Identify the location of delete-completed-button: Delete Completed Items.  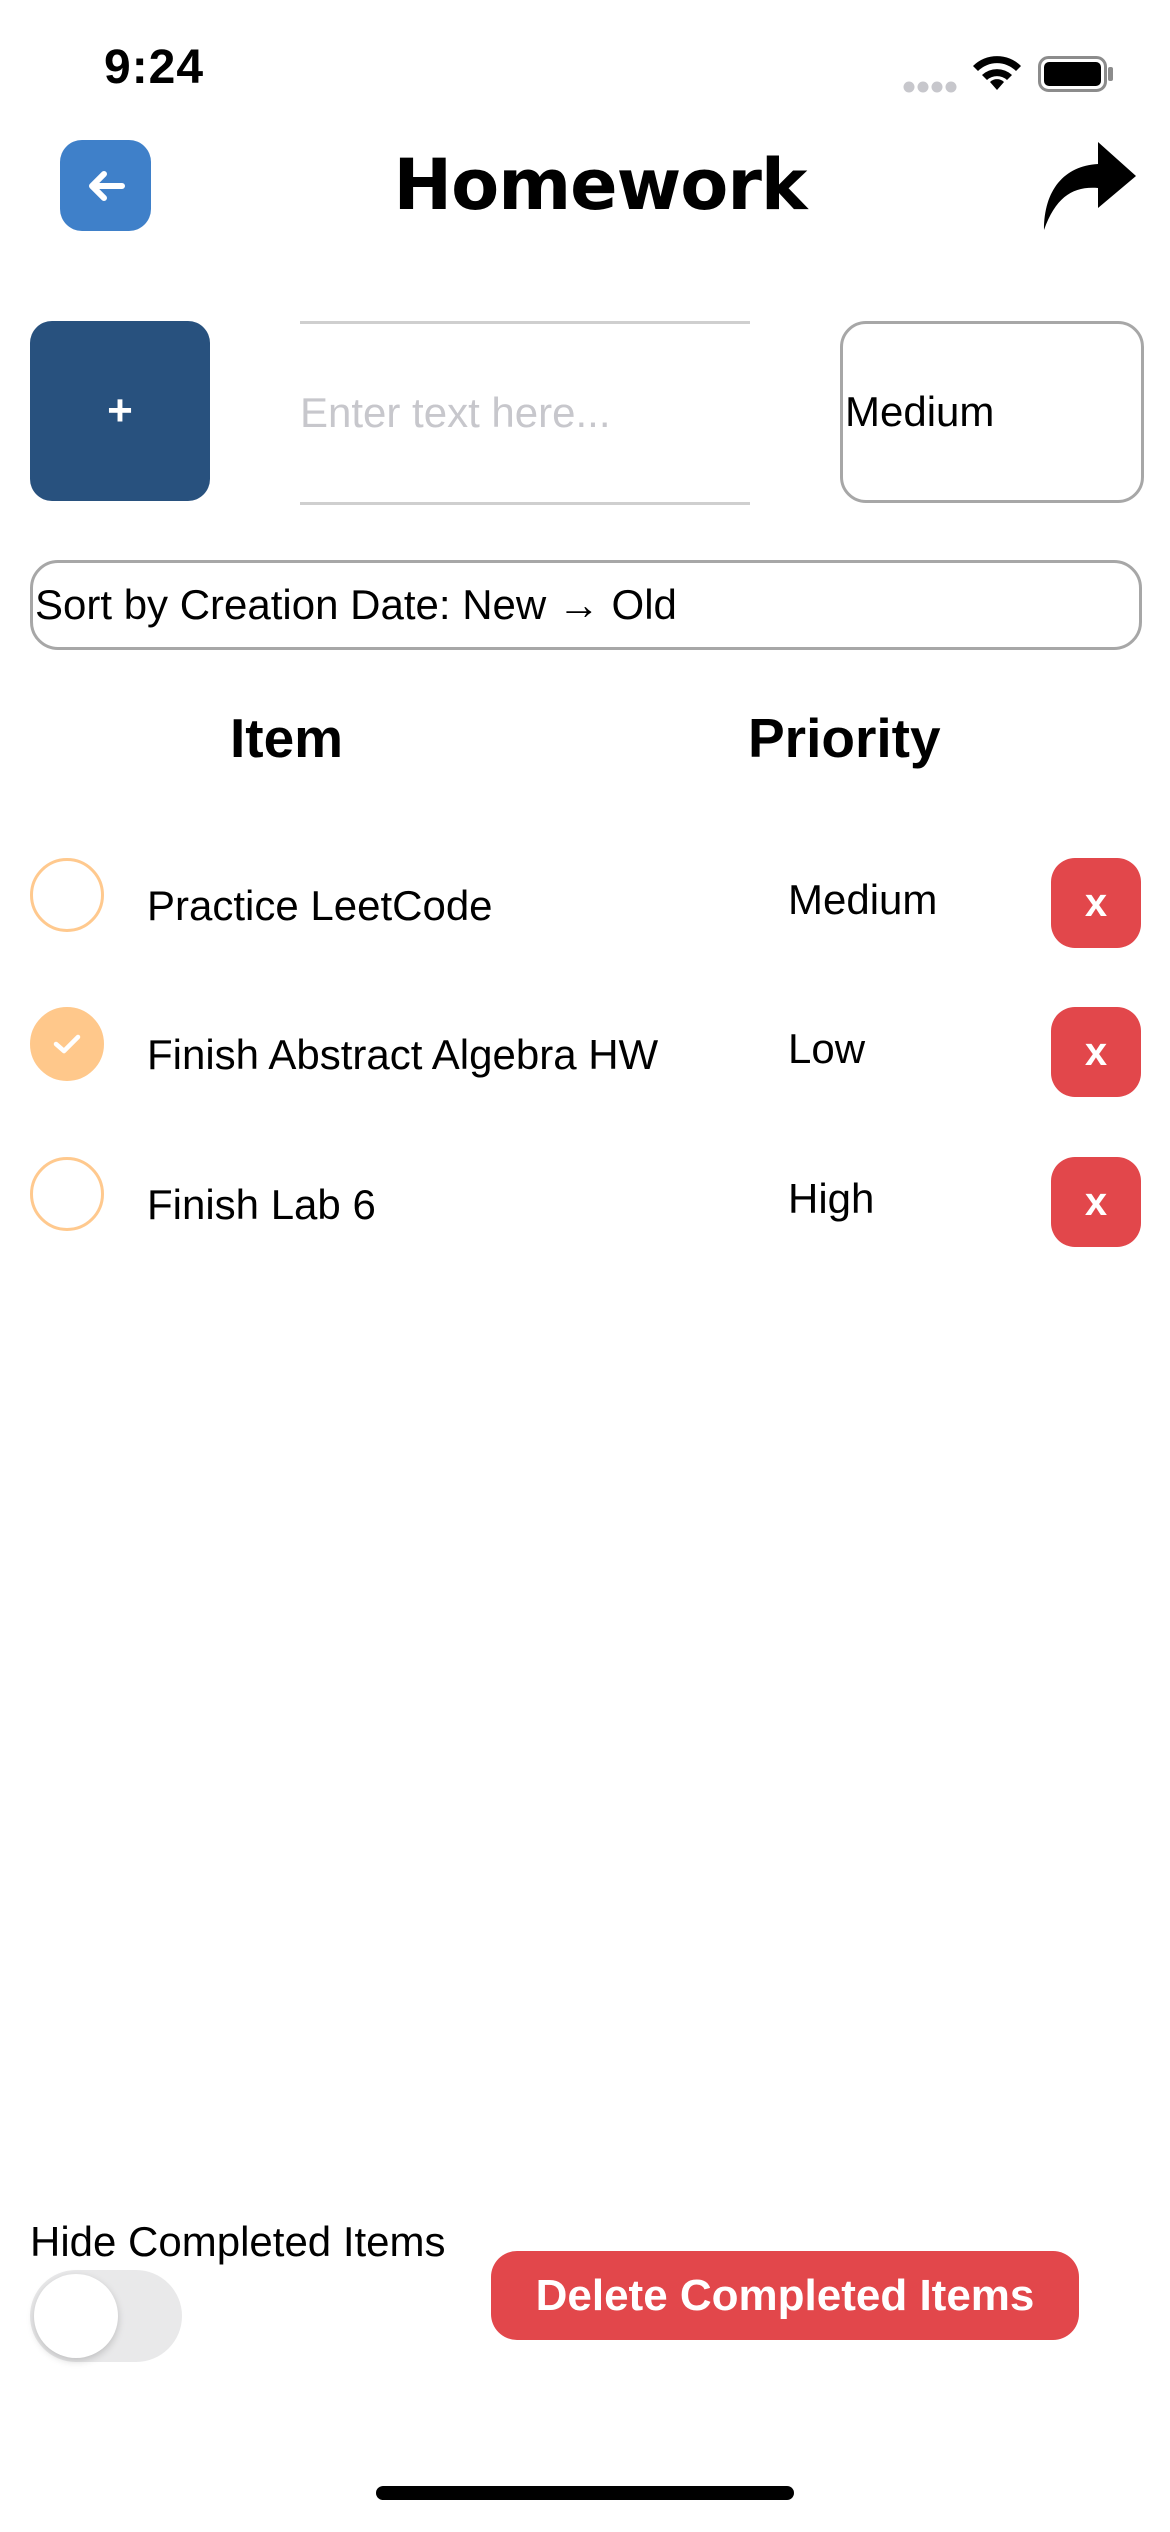
(785, 2295).